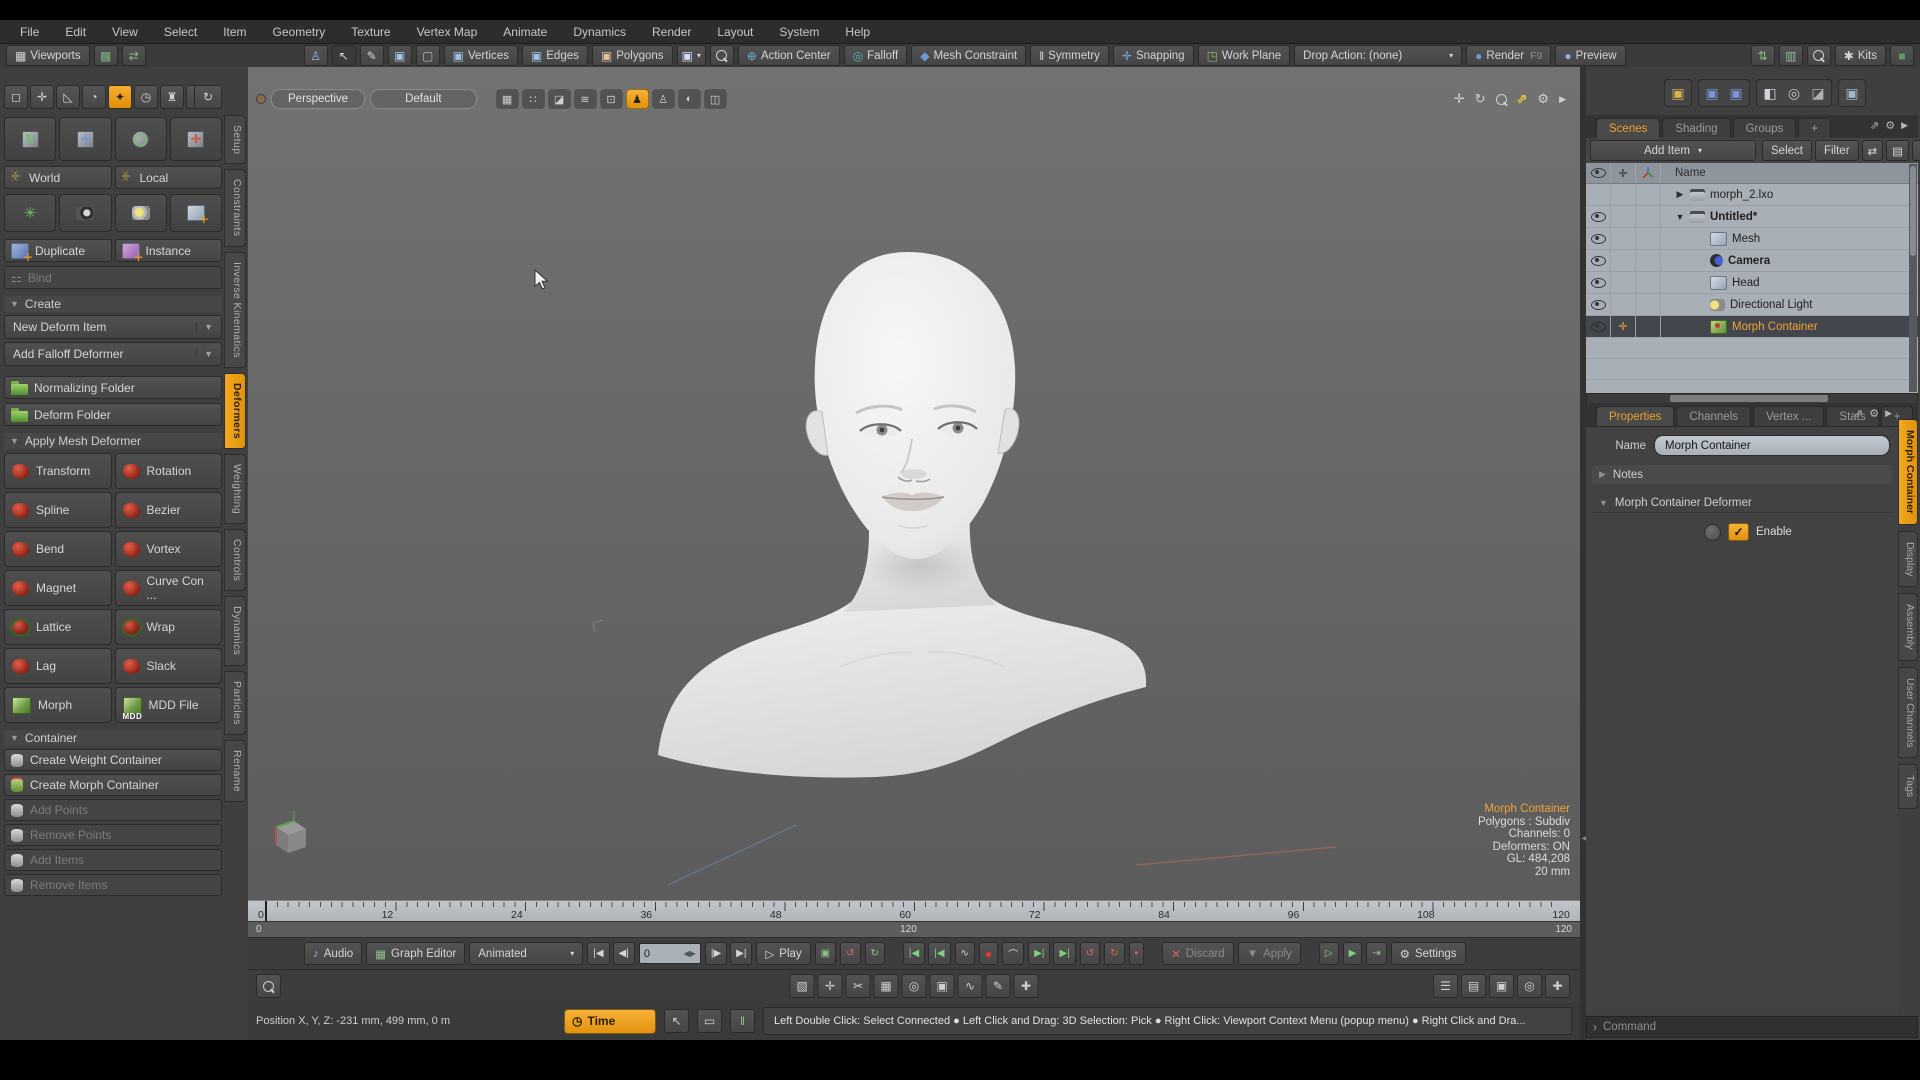  I want to click on view-icon-button: ▤, so click(1473, 986).